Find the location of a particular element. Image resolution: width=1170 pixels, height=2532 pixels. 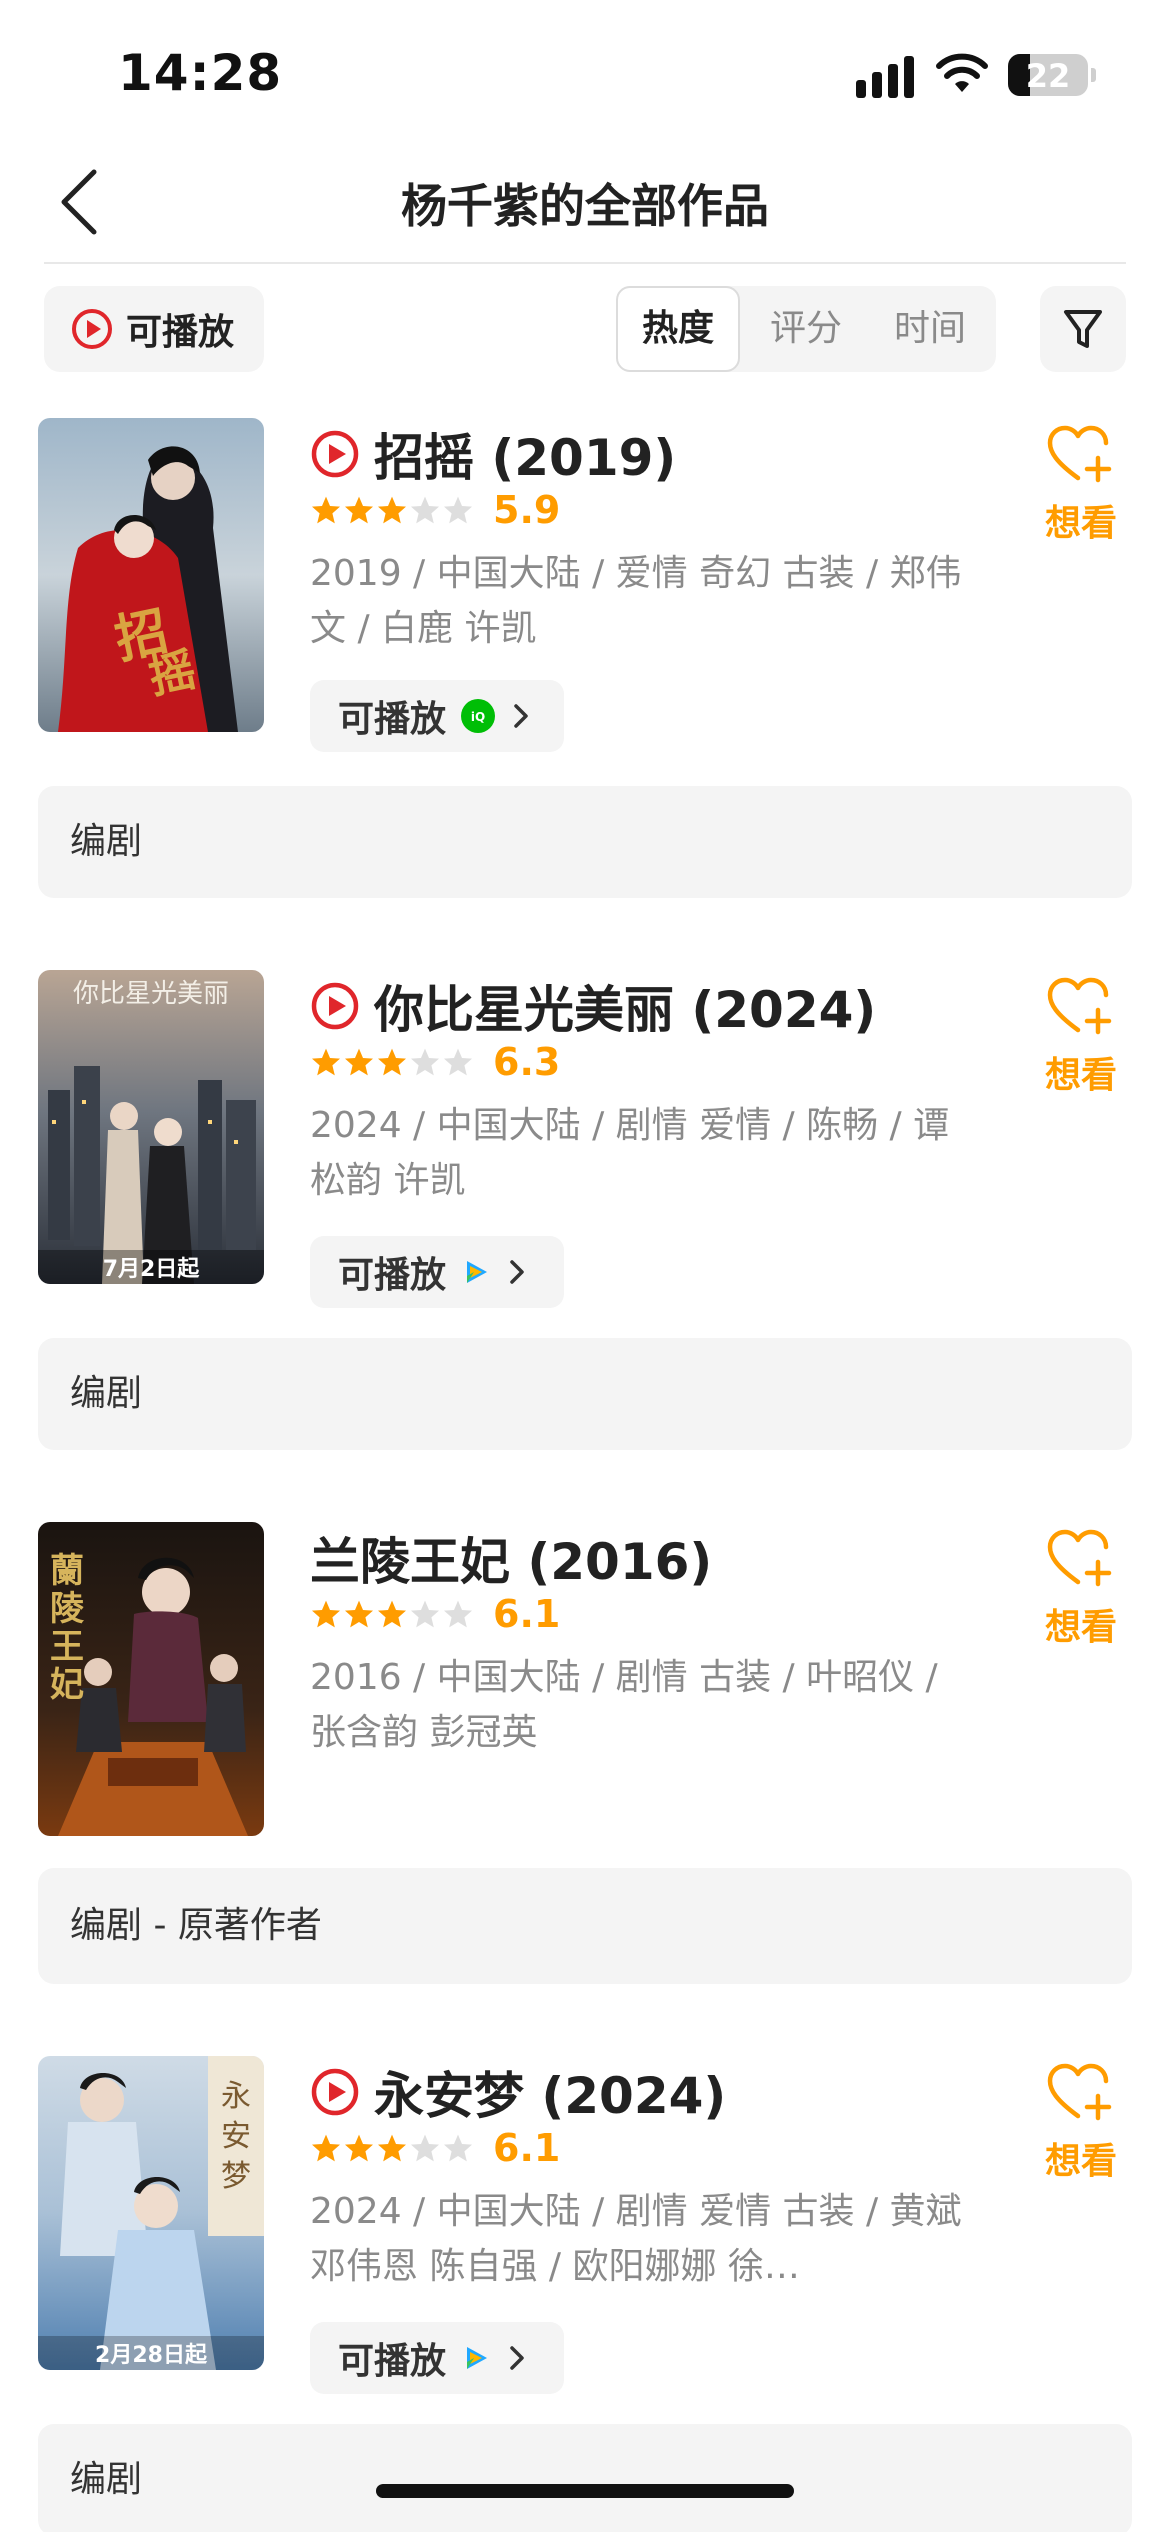

poster-image: 你比星光美丽 7月2日起 is located at coordinates (151, 1127).